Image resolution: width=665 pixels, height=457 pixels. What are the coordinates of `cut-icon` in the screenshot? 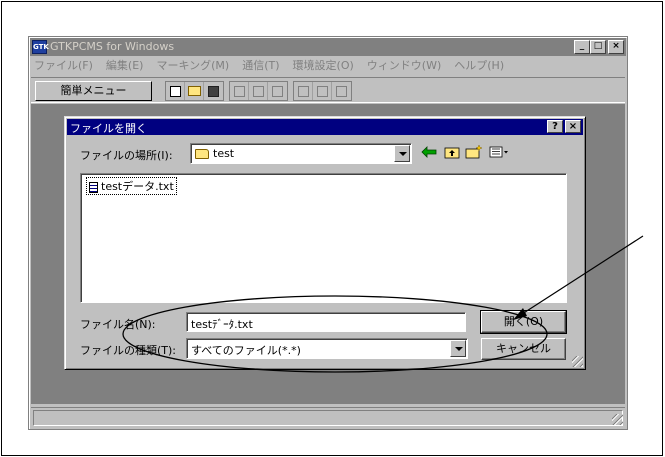 It's located at (239, 91).